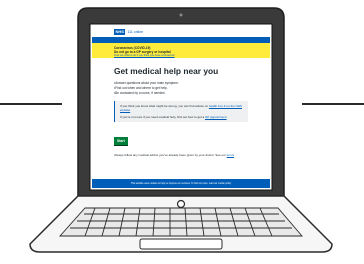  I want to click on terms-link: terms, so click(231, 155).